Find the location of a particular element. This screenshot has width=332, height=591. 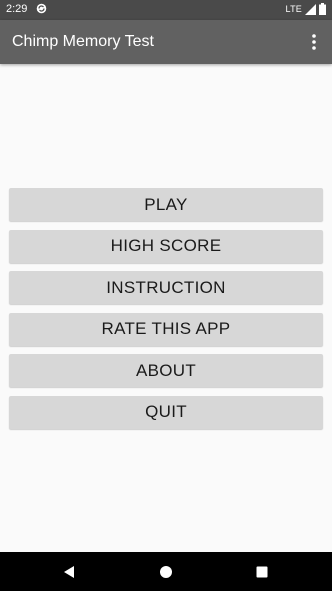

high-score-button: HIGH SCORE is located at coordinates (166, 246).